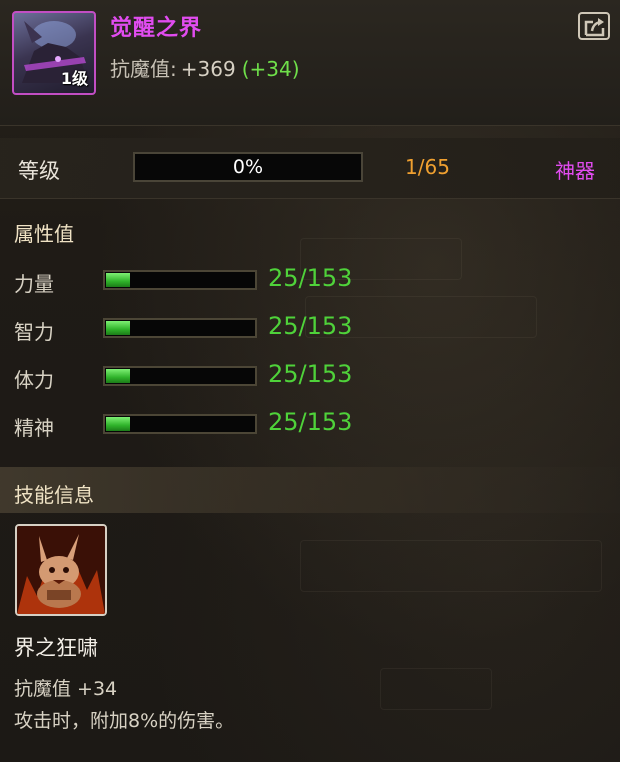 The width and height of the screenshot is (620, 762). Describe the element at coordinates (575, 169) in the screenshot. I see `artifact-tag: 神器` at that location.